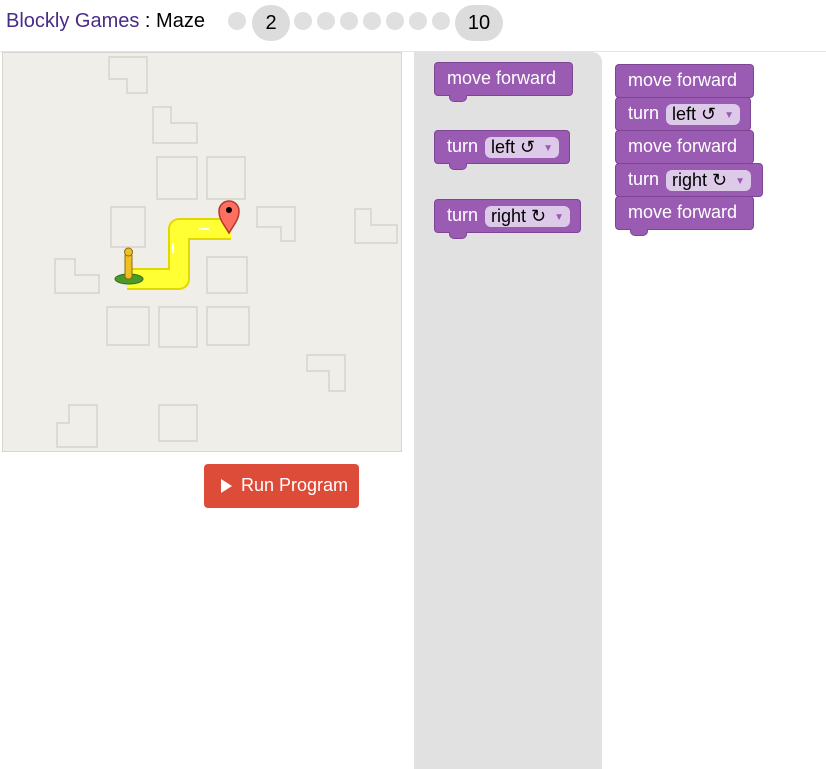 This screenshot has width=826, height=769. What do you see at coordinates (395, 21) in the screenshot?
I see `level-7-dot` at bounding box center [395, 21].